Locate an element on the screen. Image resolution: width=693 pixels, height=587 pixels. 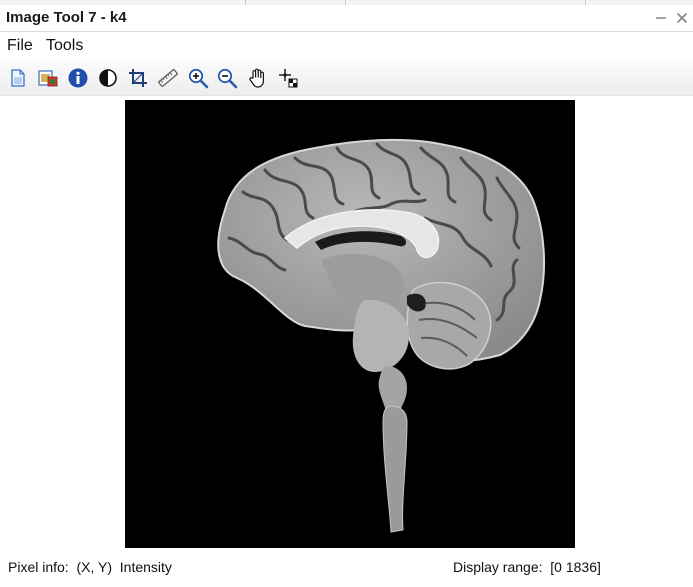
zoom-out-button is located at coordinates (227, 78).